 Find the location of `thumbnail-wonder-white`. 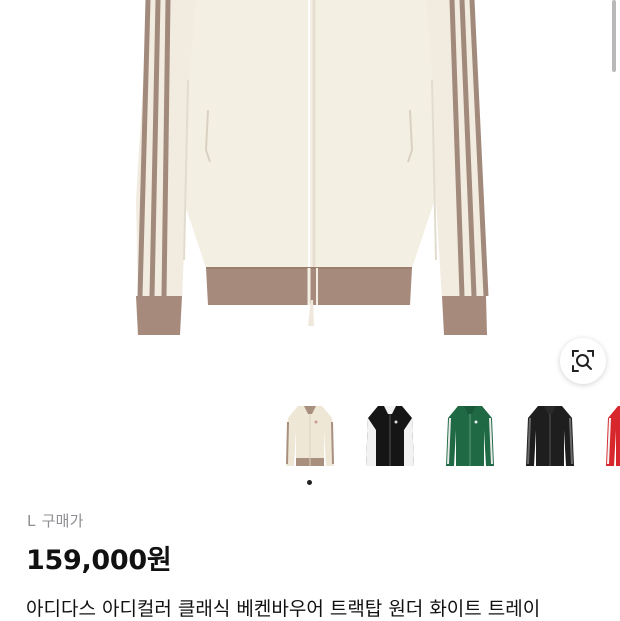

thumbnail-wonder-white is located at coordinates (310, 438).